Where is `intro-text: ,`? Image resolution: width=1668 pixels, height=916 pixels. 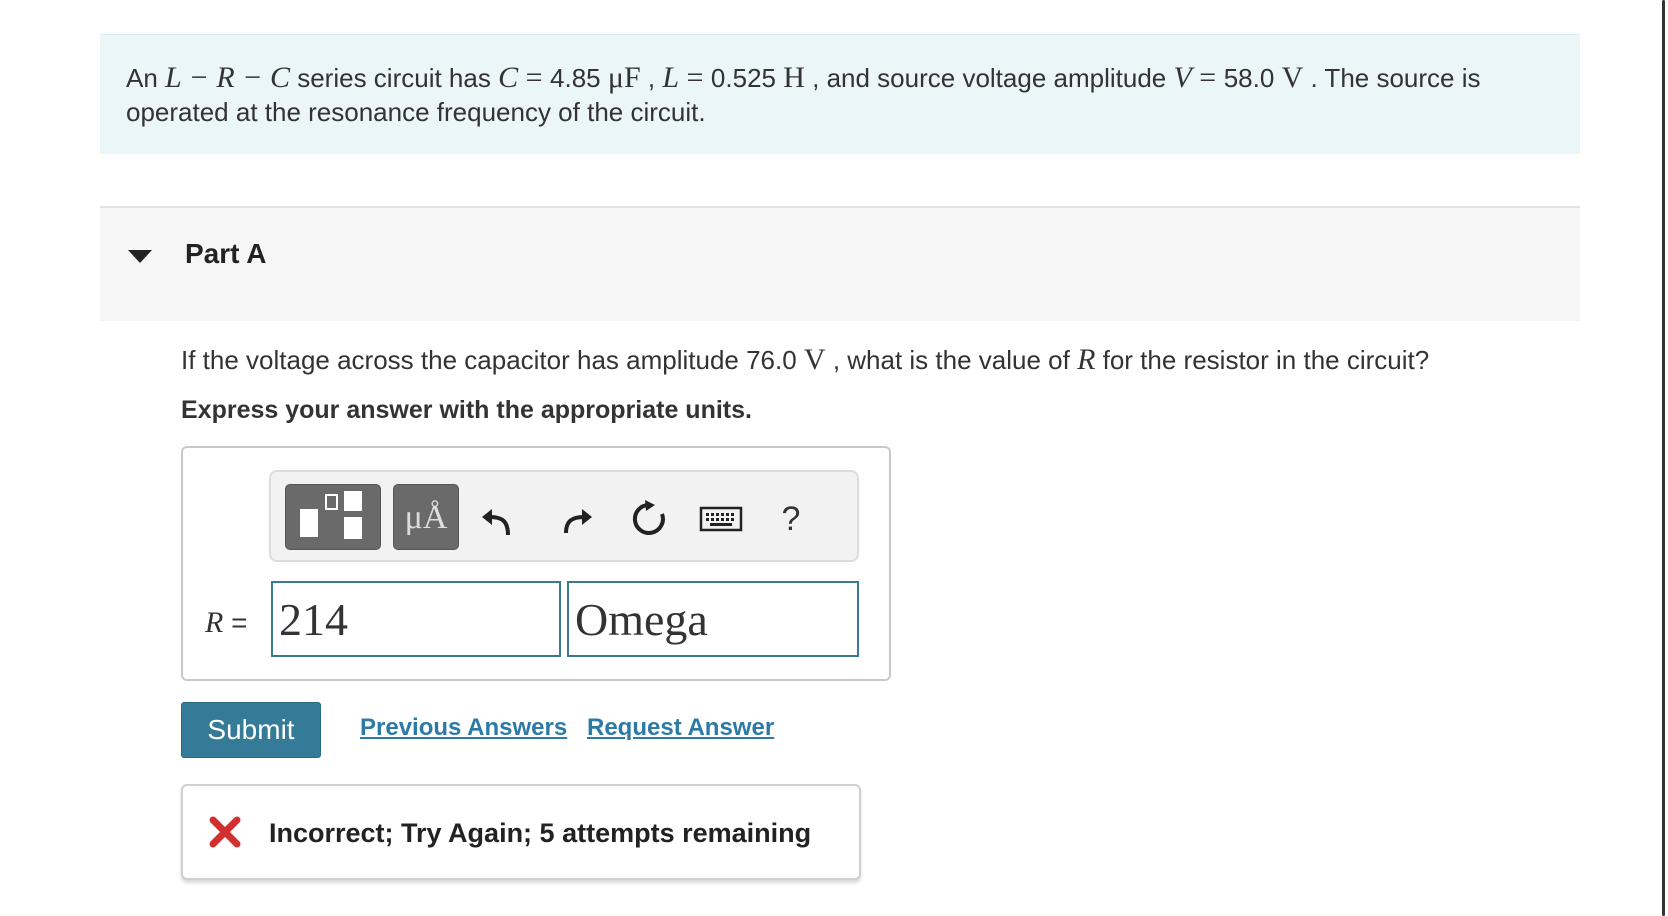 intro-text: , is located at coordinates (651, 78).